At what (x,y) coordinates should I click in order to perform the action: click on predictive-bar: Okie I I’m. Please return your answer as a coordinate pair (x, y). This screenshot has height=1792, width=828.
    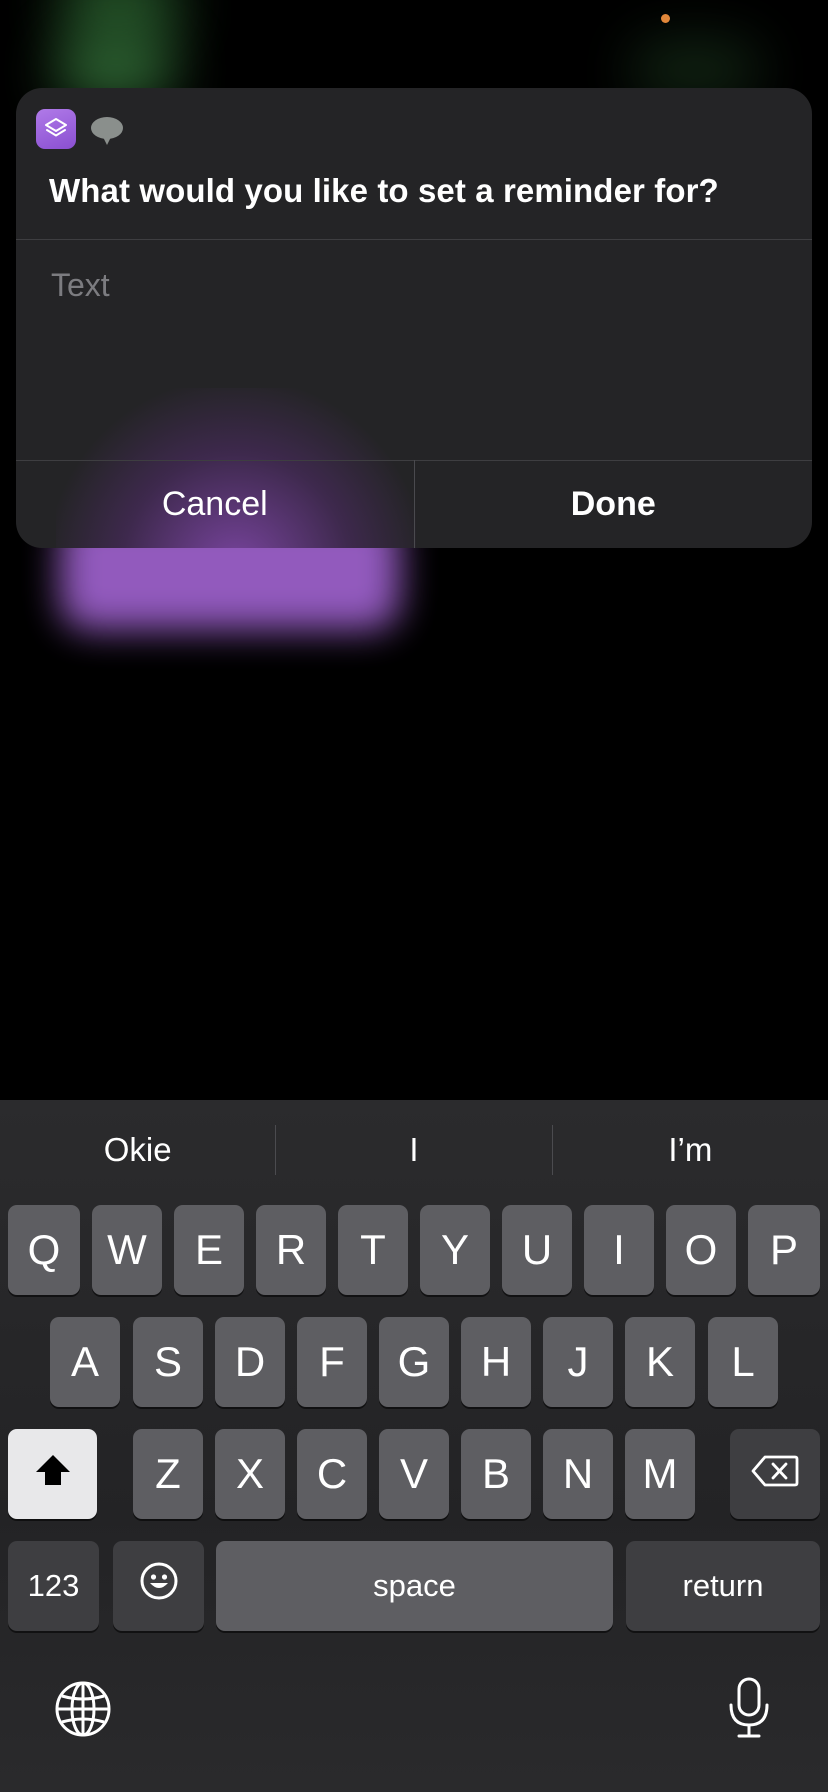
    Looking at the image, I should click on (414, 1150).